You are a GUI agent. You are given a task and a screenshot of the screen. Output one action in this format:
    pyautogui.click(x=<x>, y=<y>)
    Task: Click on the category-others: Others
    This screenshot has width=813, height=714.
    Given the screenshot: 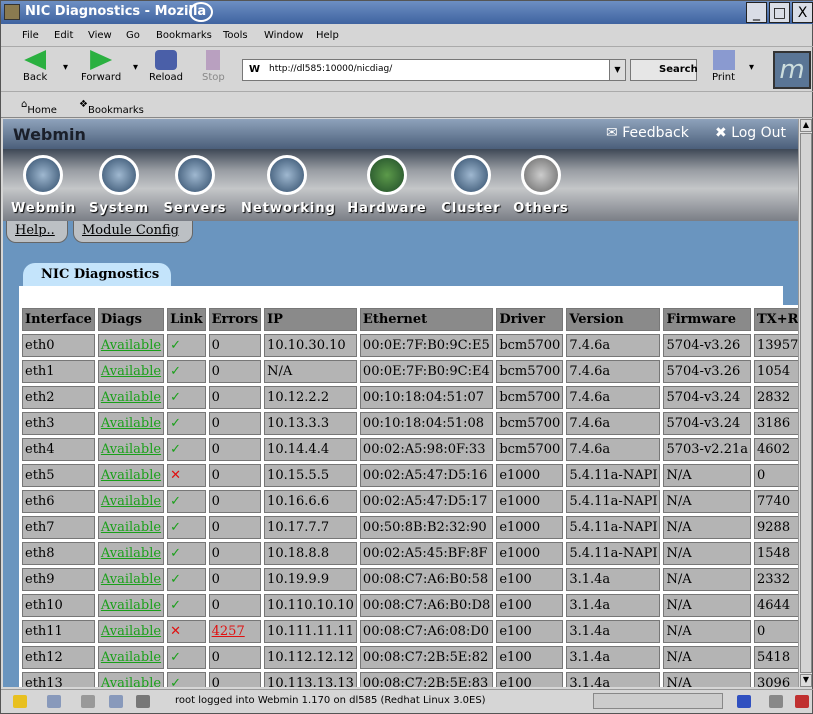 What is the action you would take?
    pyautogui.click(x=541, y=185)
    